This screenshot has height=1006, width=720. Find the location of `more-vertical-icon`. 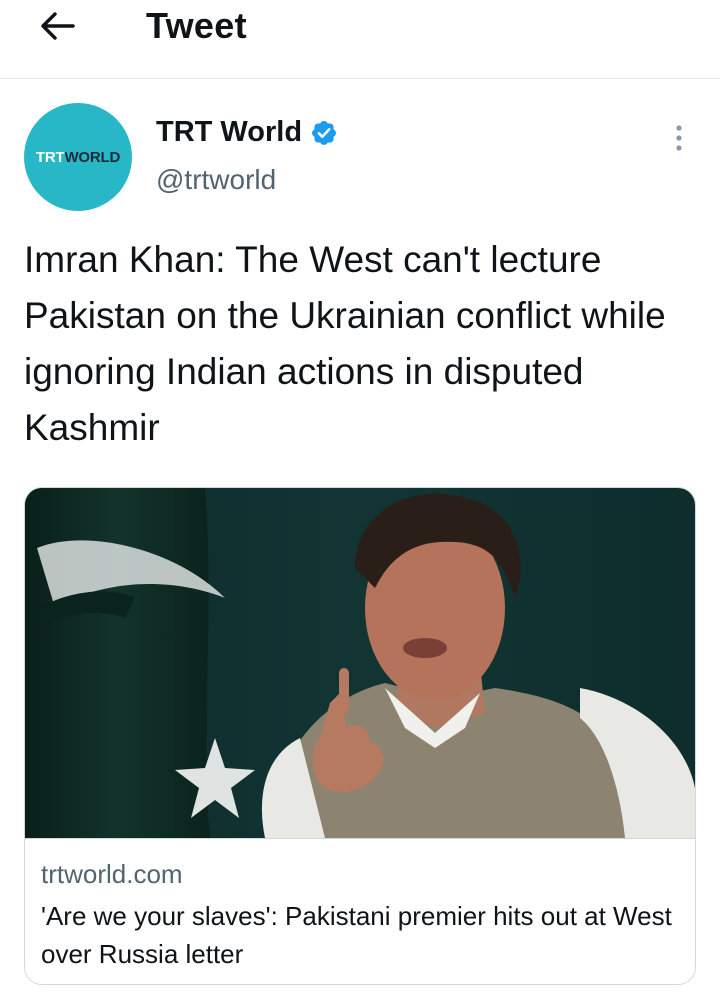

more-vertical-icon is located at coordinates (679, 138).